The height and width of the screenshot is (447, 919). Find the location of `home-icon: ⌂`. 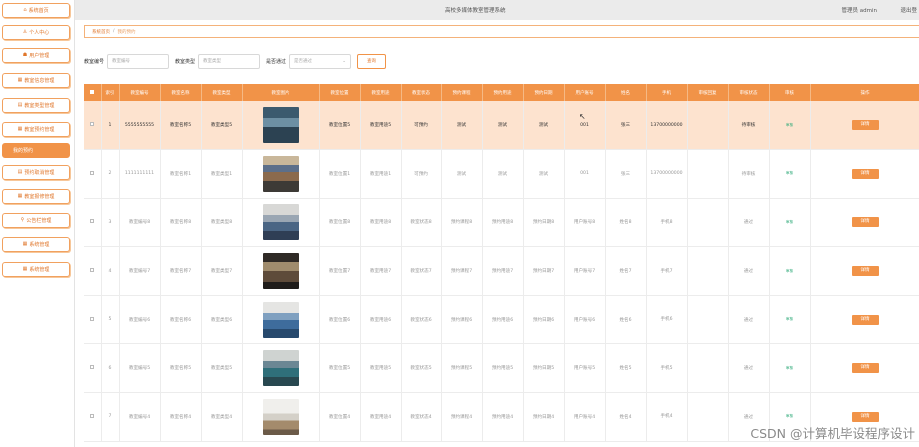

home-icon: ⌂ is located at coordinates (25, 10).